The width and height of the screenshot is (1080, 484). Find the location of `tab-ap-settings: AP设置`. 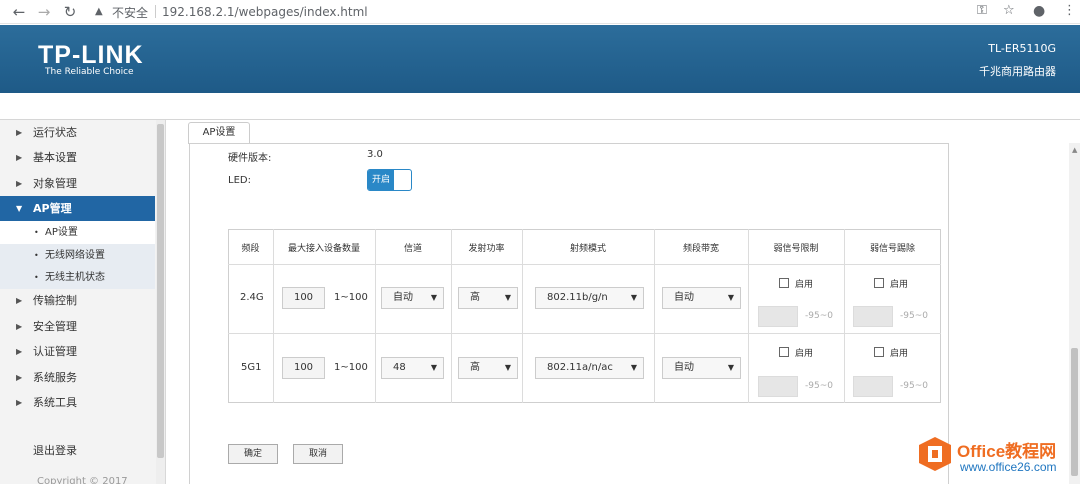

tab-ap-settings: AP设置 is located at coordinates (219, 133).